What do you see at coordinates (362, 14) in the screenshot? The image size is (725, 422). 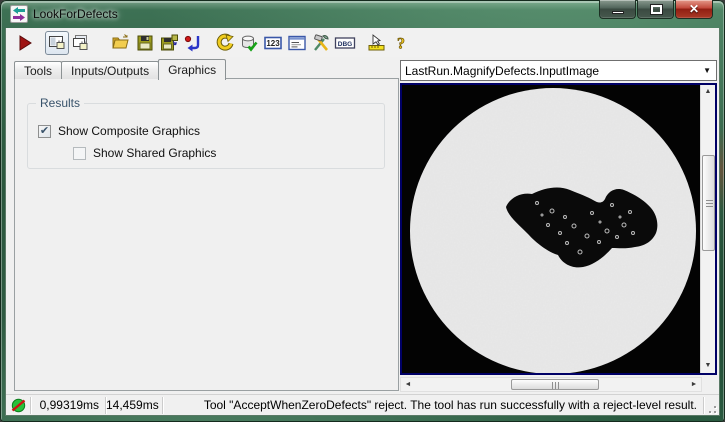 I see `title-bar: LookForDefects ✕` at bounding box center [362, 14].